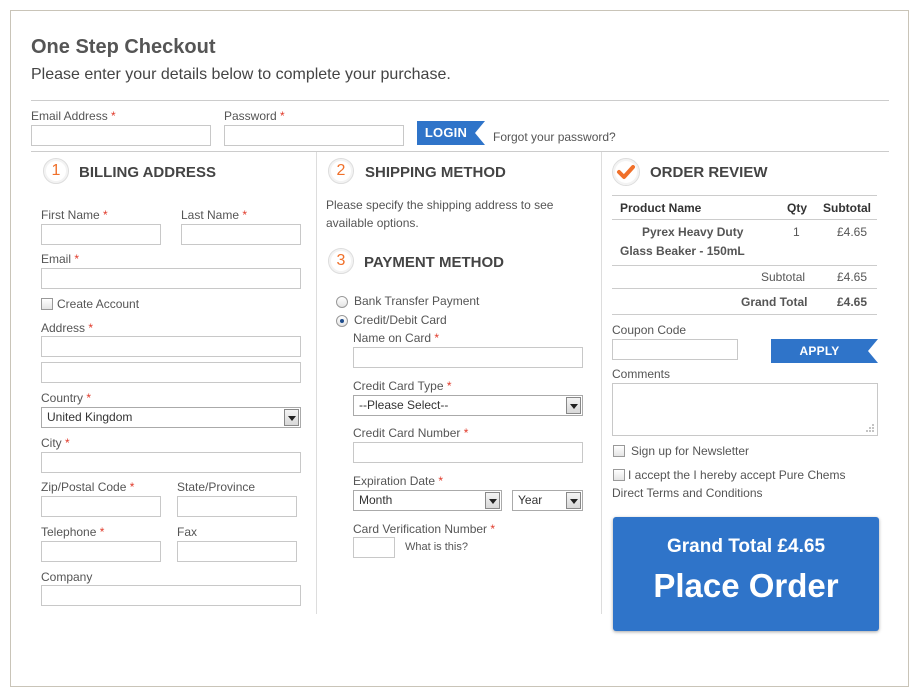 The image size is (920, 697). What do you see at coordinates (398, 481) in the screenshot?
I see `expiration-label: Expiration Date *` at bounding box center [398, 481].